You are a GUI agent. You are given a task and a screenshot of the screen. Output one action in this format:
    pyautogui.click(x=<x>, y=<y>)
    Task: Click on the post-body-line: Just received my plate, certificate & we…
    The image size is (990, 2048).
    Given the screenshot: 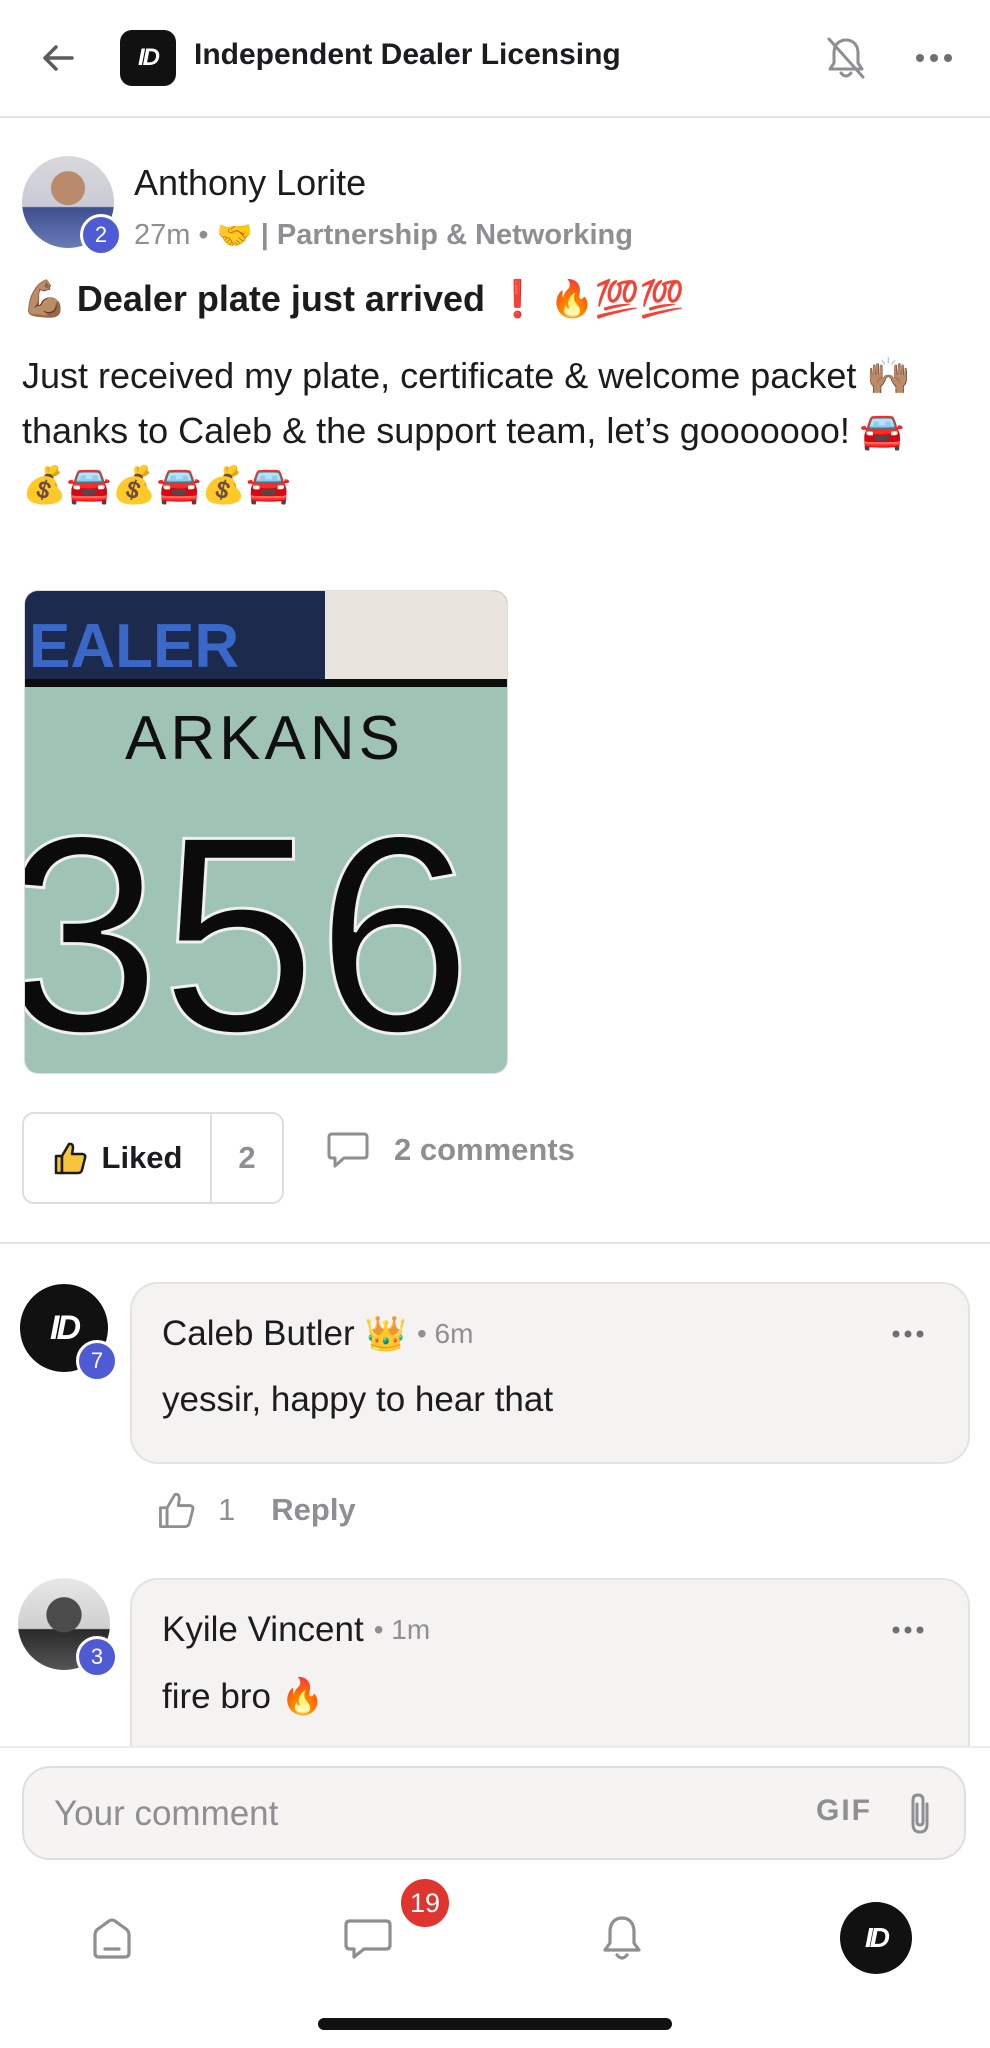 What is the action you would take?
    pyautogui.click(x=467, y=375)
    